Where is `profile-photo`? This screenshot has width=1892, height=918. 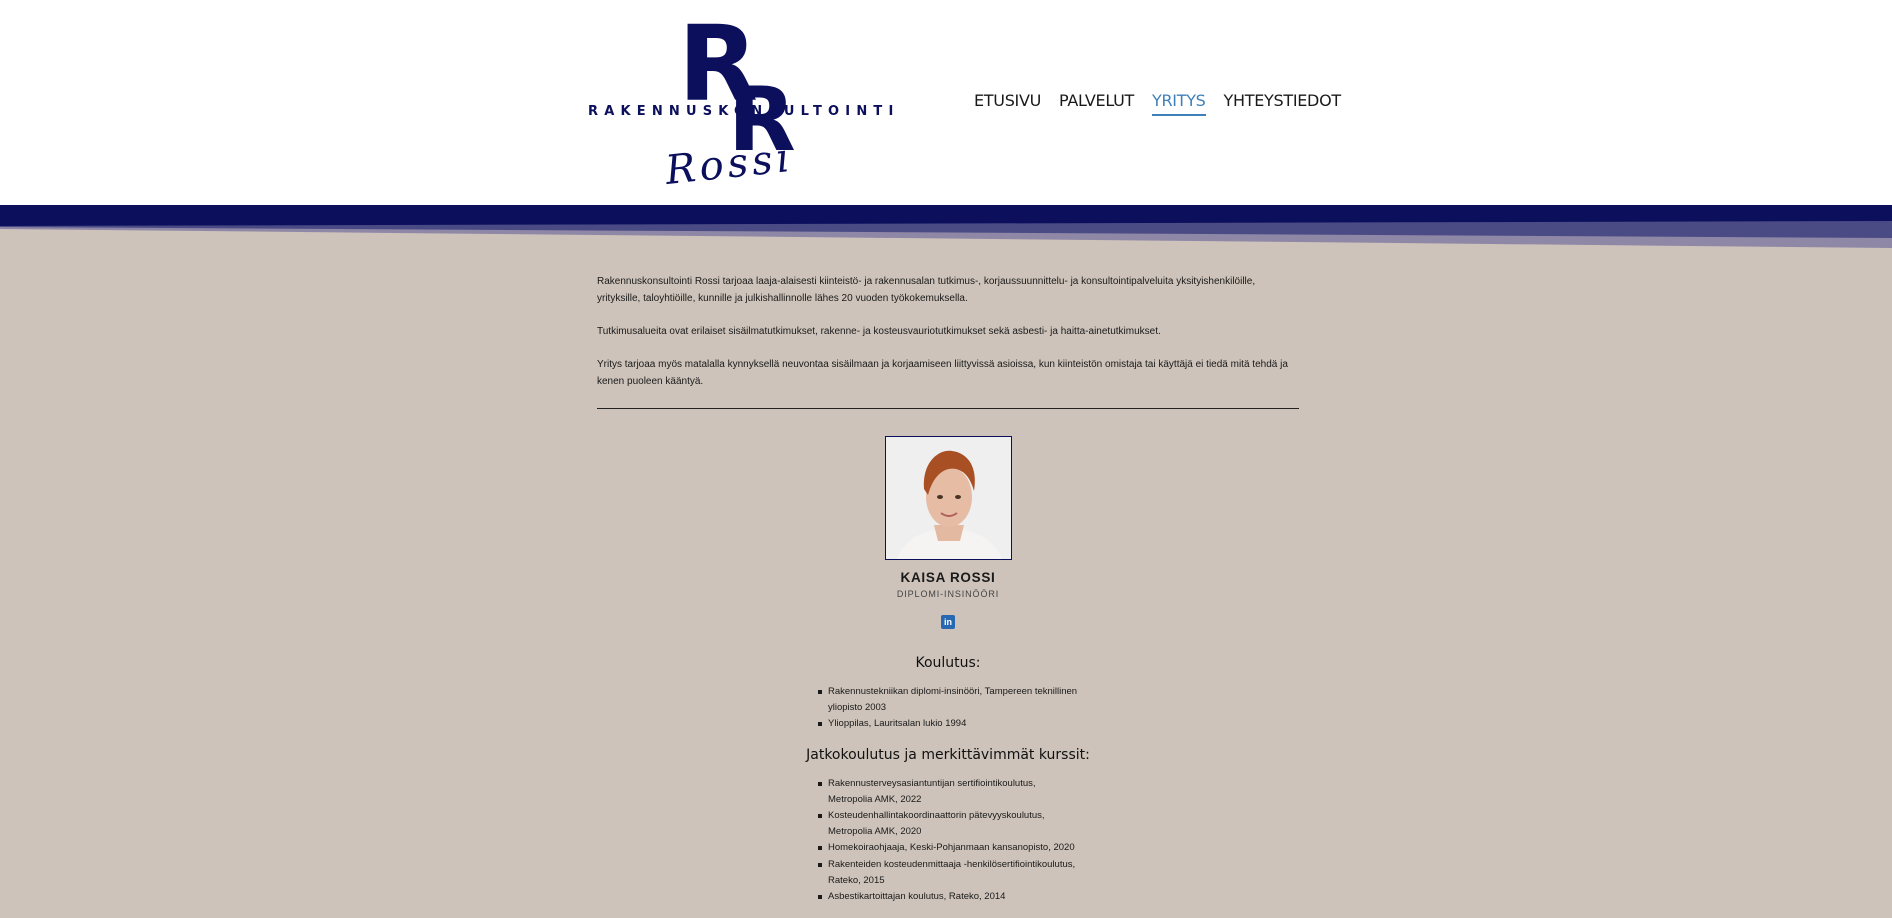
profile-photo is located at coordinates (948, 498).